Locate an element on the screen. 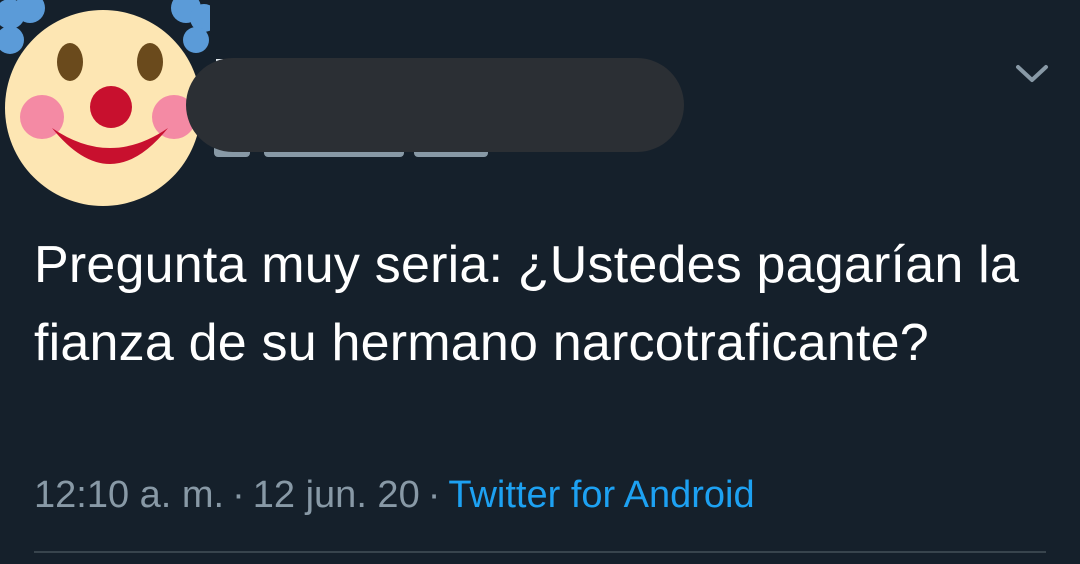 This screenshot has height=564, width=1080. tweet-time: 12:10 a. m. is located at coordinates (129, 495).